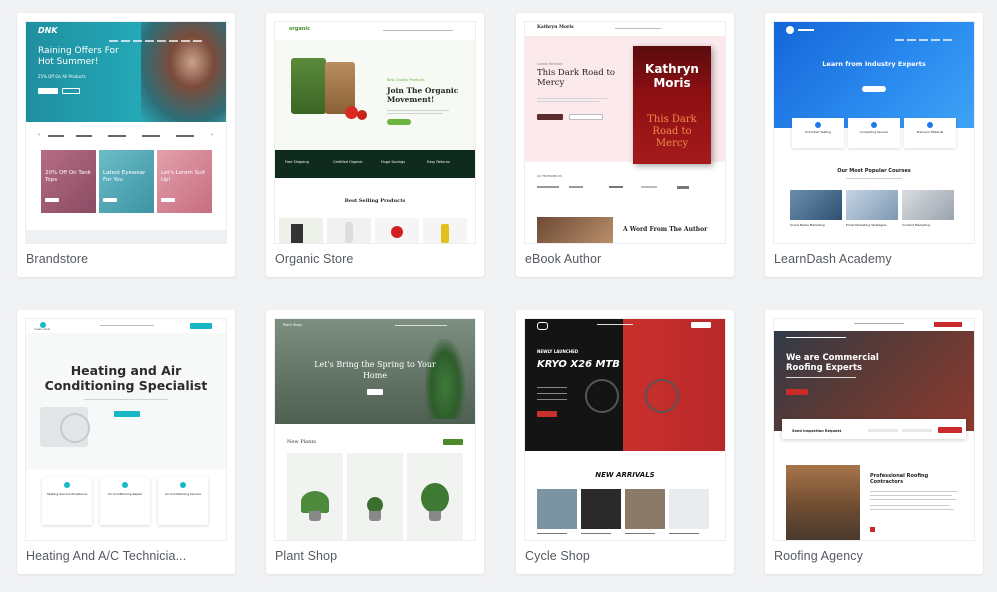 This screenshot has height=592, width=997. Describe the element at coordinates (575, 230) in the screenshot. I see `author-photo` at that location.